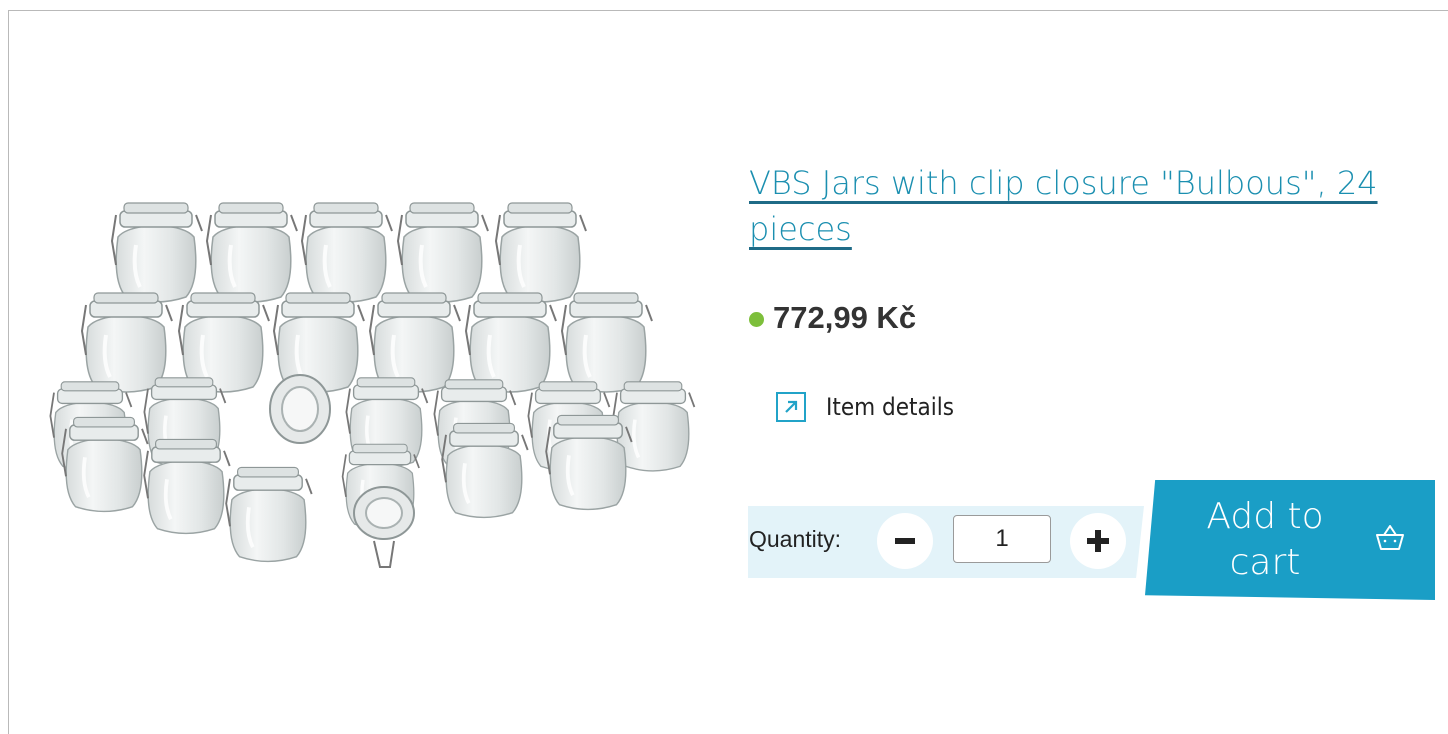  What do you see at coordinates (845, 317) in the screenshot?
I see `product-price: 772,99 Kč` at bounding box center [845, 317].